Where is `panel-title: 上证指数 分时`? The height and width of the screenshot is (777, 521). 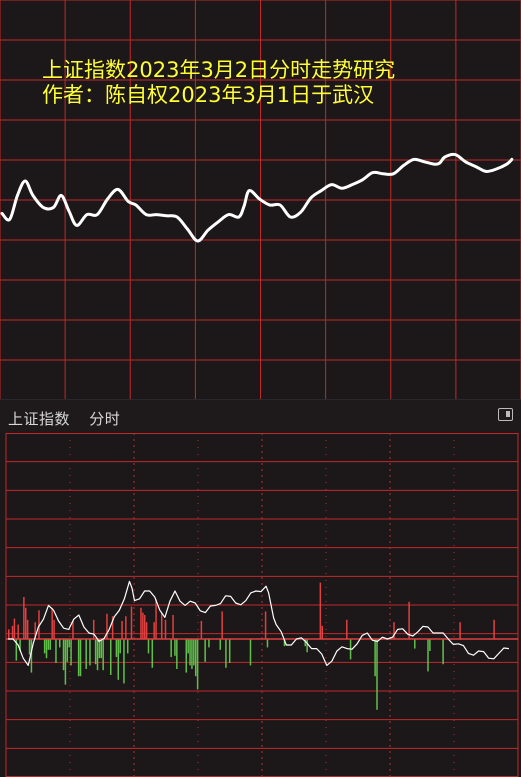 panel-title: 上证指数 分时 is located at coordinates (71, 418).